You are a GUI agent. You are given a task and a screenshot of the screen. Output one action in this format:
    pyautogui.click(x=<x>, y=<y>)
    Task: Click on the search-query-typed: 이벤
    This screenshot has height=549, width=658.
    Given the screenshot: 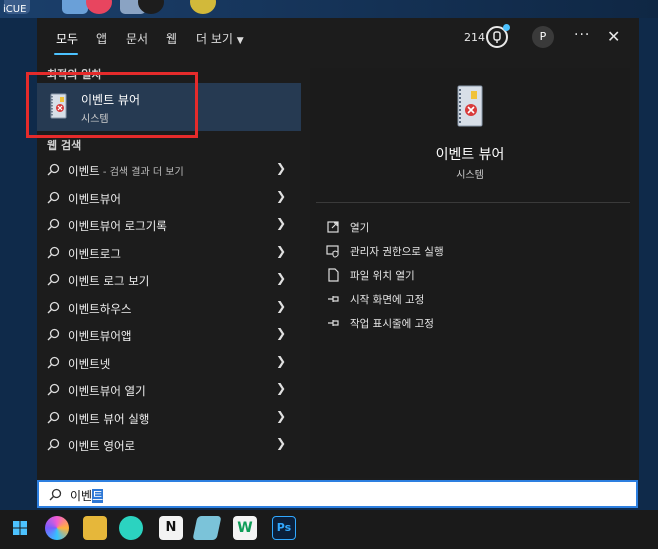 What is the action you would take?
    pyautogui.click(x=81, y=496)
    